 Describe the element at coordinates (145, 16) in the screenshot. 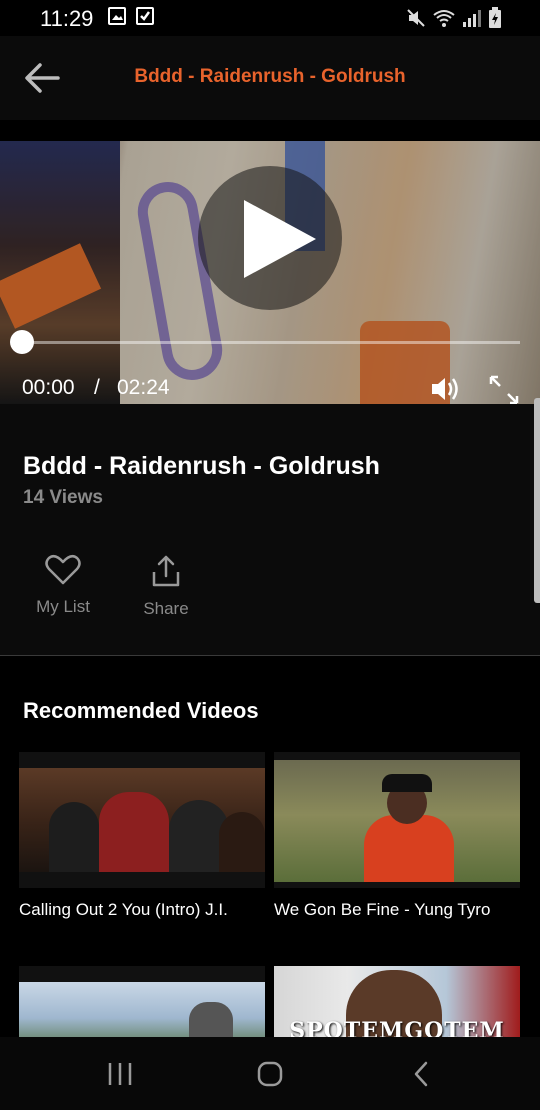

I see `checkbox-icon` at that location.